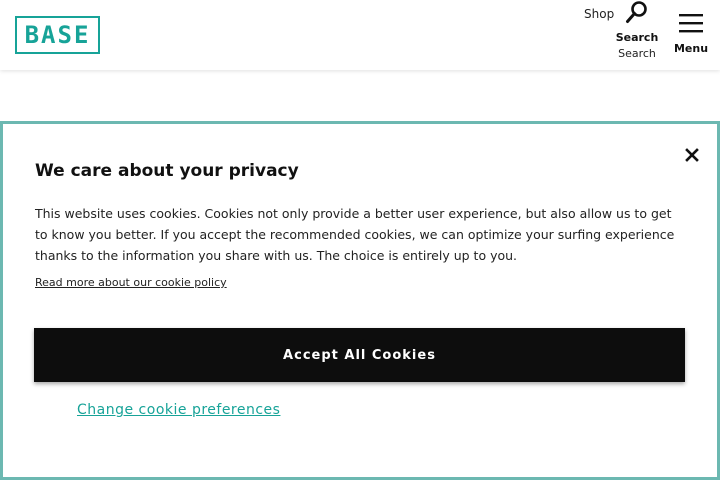  Describe the element at coordinates (167, 171) in the screenshot. I see `dialog-title: We care about your privacy` at that location.